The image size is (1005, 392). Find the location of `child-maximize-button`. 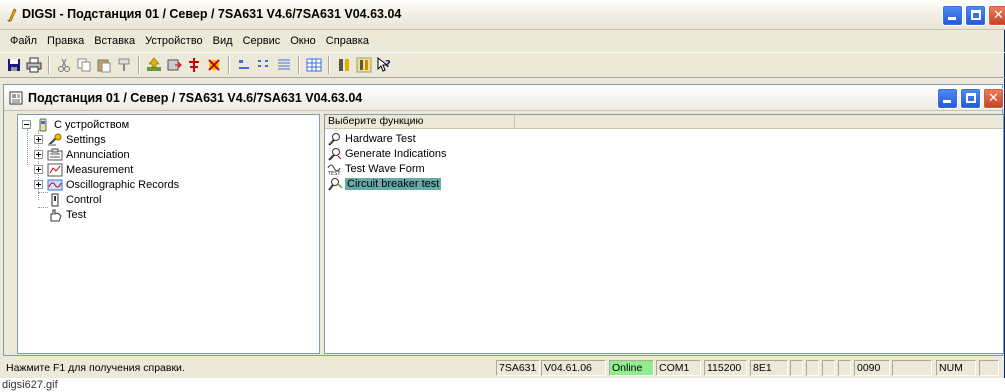

child-maximize-button is located at coordinates (970, 98).